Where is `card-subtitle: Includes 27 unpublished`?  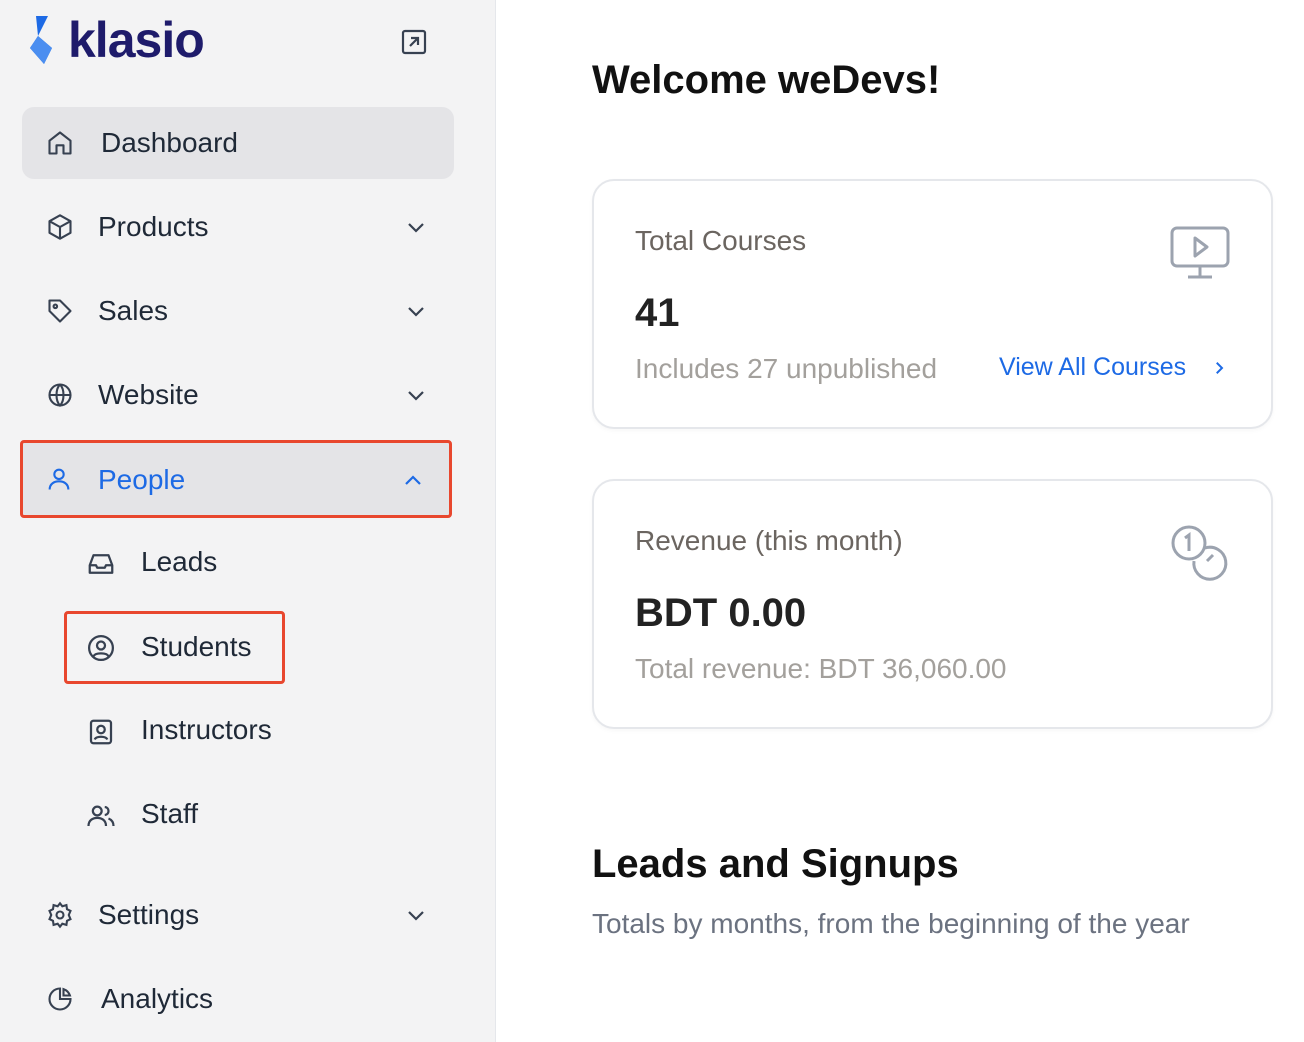
card-subtitle: Includes 27 unpublished is located at coordinates (786, 368).